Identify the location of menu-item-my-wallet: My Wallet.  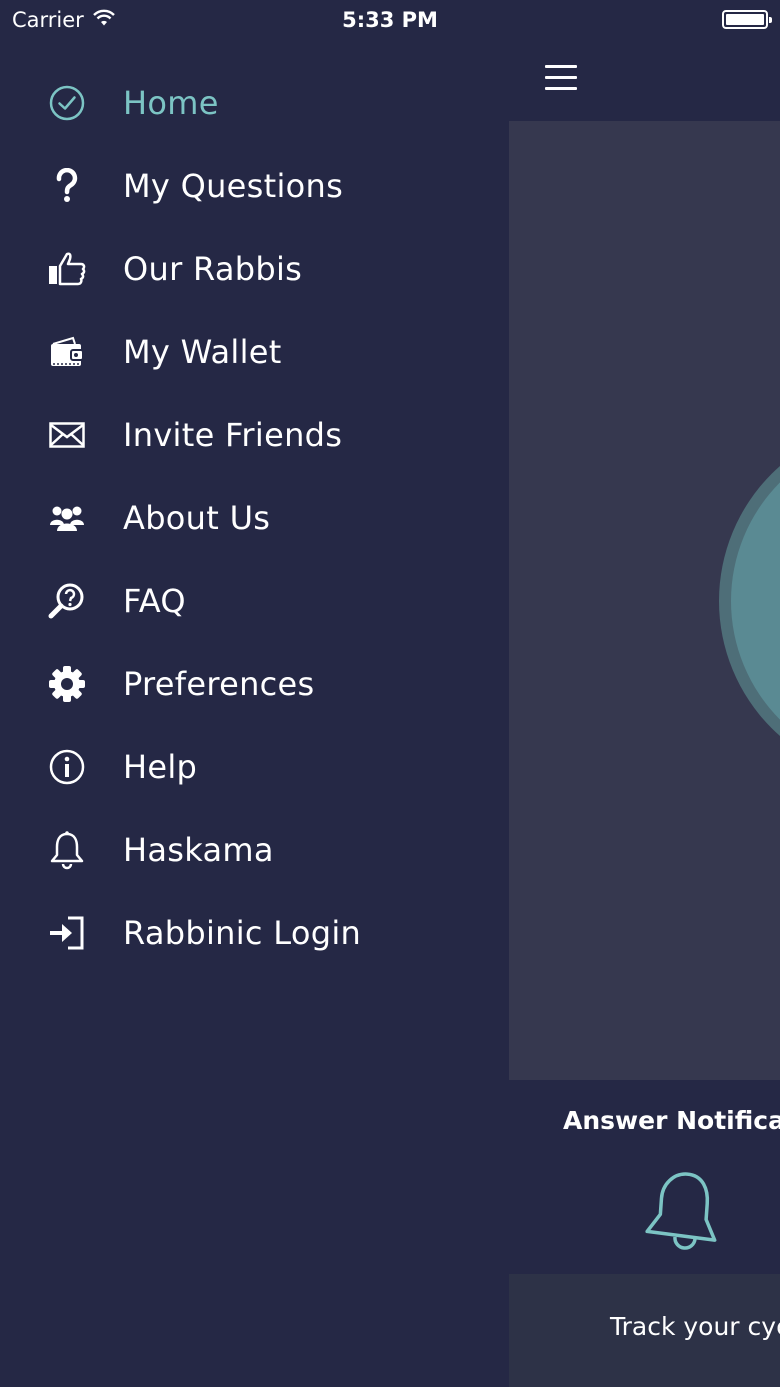
(254, 352).